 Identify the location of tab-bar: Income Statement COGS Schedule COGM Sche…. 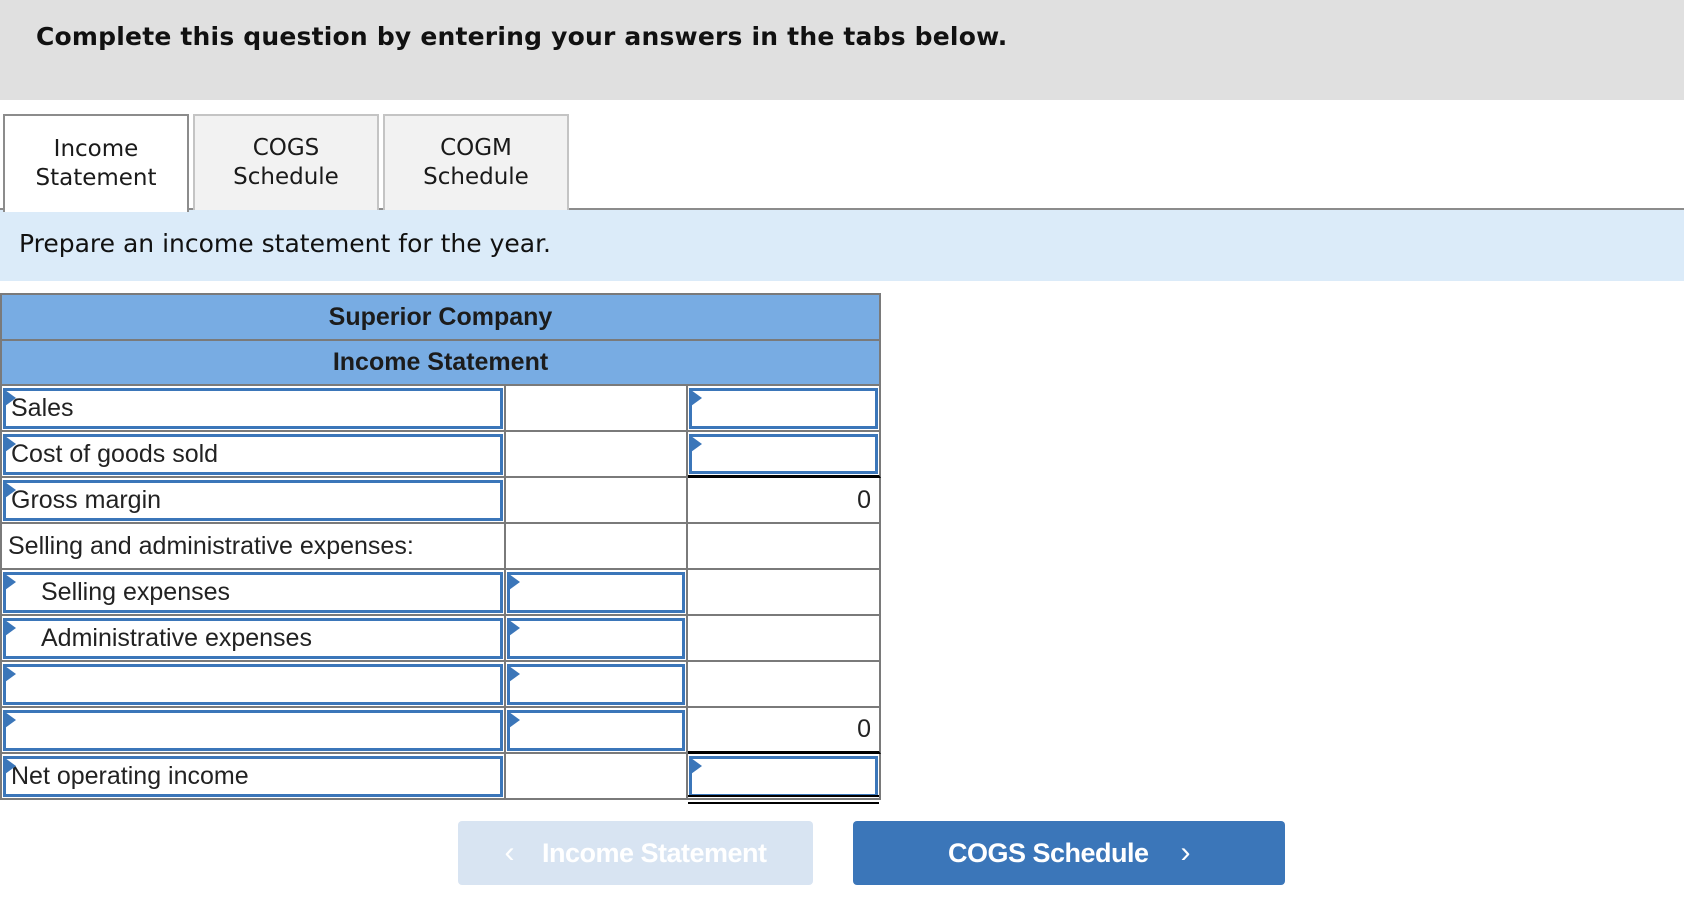
(842, 163).